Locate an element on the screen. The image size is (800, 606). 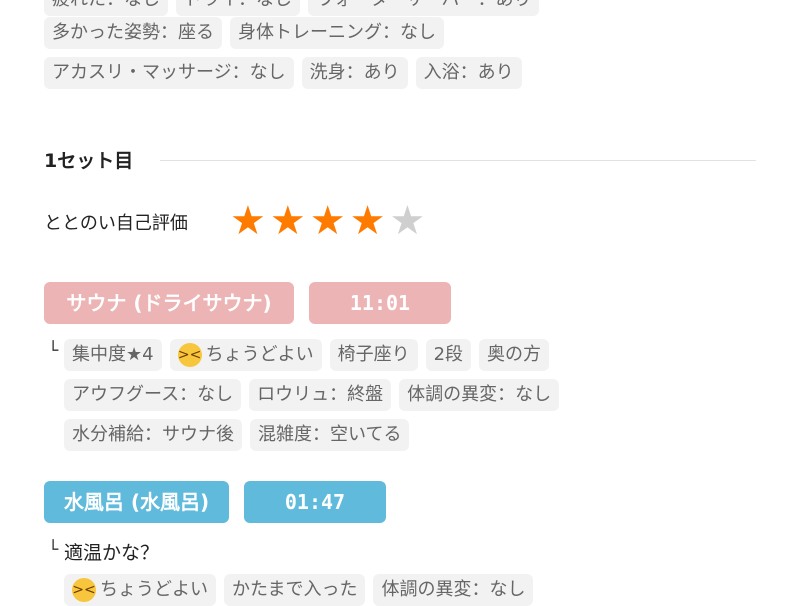
tag: 奥の方 is located at coordinates (514, 355).